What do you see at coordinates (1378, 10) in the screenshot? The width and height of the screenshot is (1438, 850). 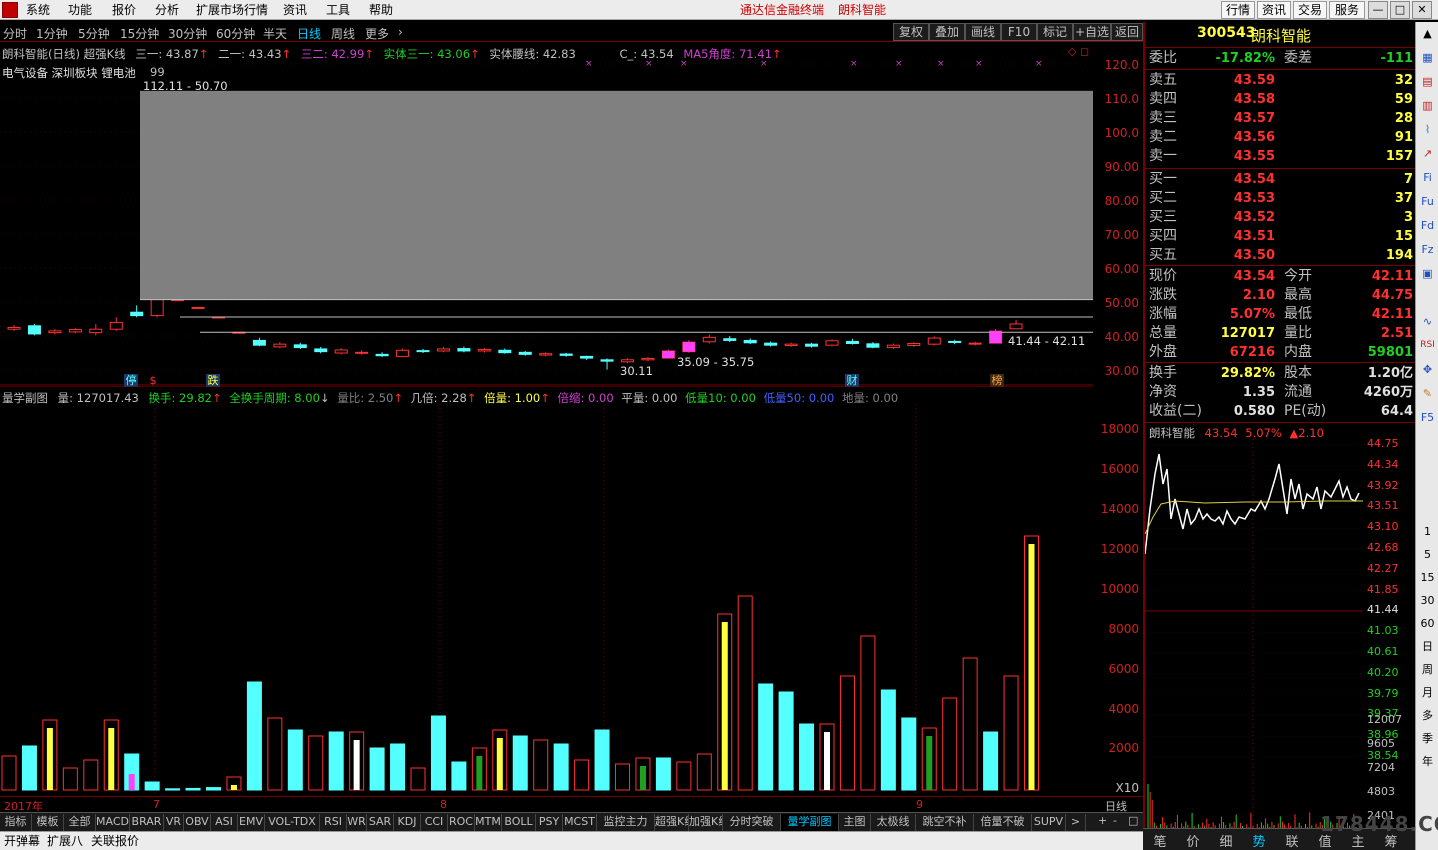 I see `minimize-icon: —` at bounding box center [1378, 10].